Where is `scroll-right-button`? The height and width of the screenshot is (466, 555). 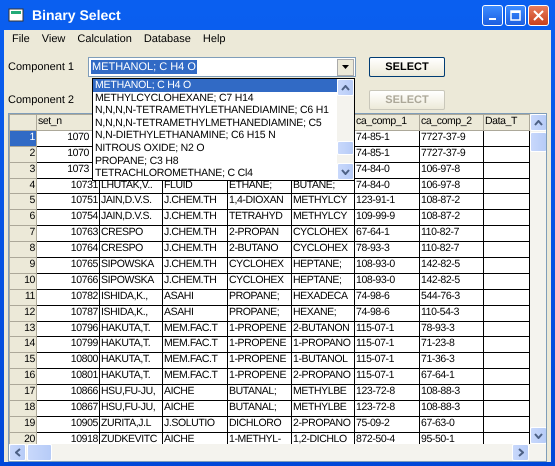 scroll-right-button is located at coordinates (520, 452).